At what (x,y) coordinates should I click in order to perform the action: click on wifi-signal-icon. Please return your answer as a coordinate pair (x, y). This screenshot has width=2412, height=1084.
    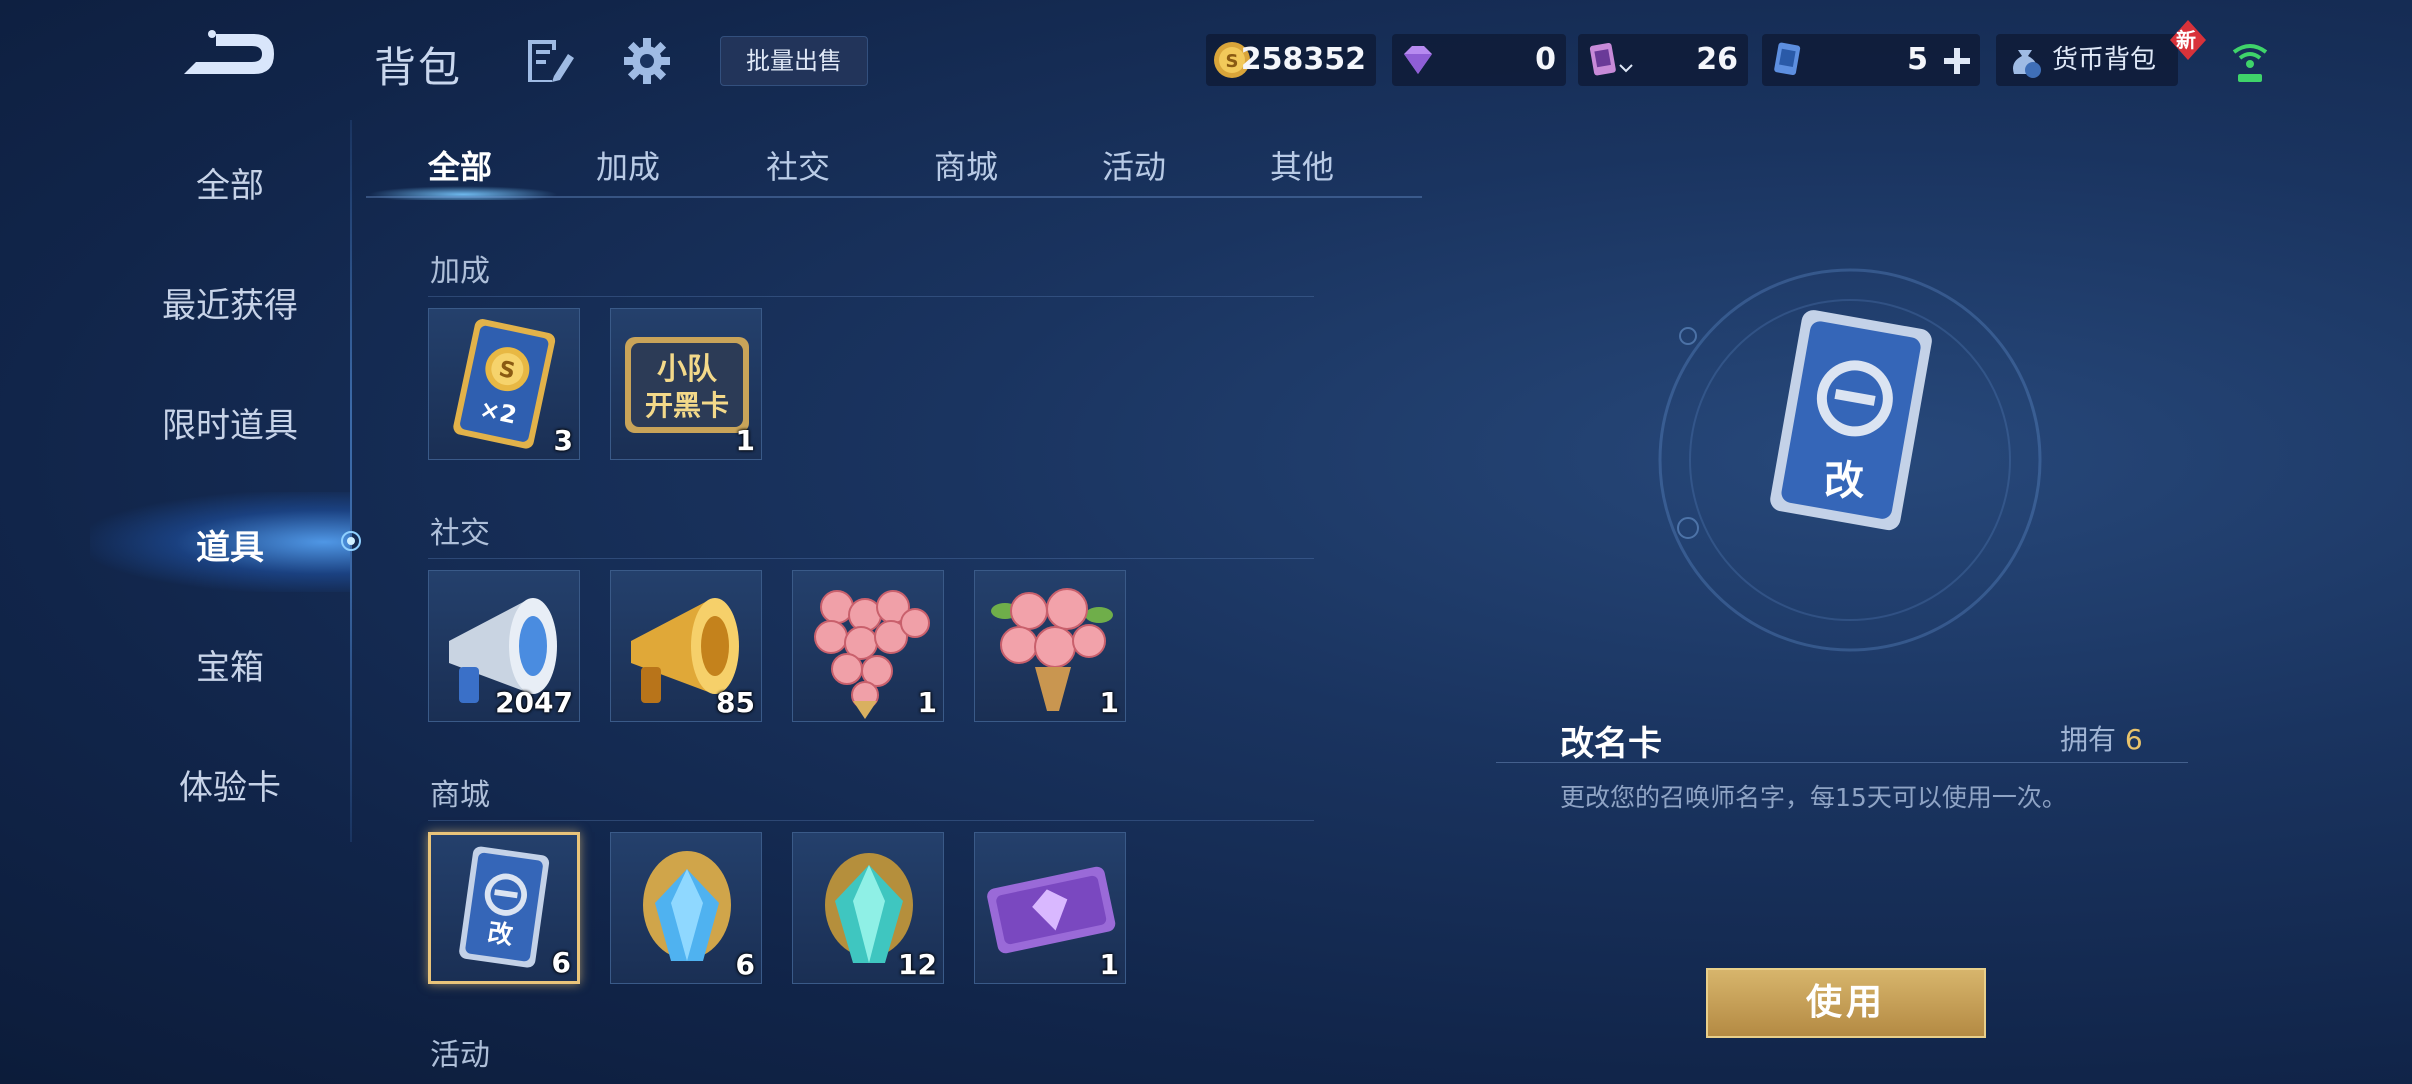
    Looking at the image, I should click on (2250, 63).